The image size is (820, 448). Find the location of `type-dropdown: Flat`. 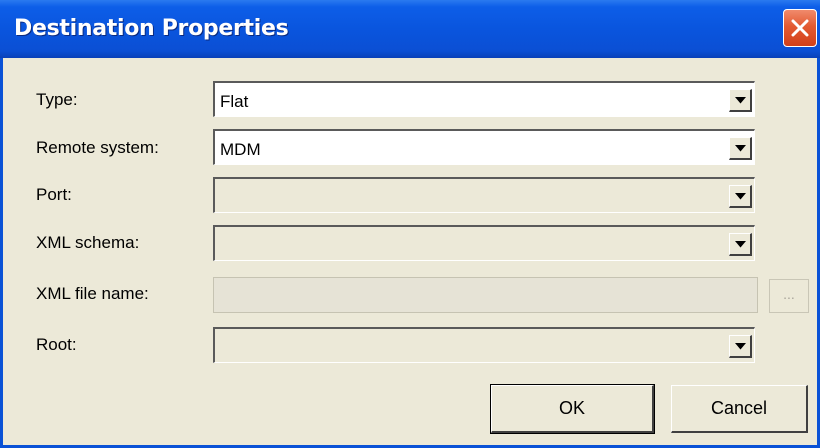

type-dropdown: Flat is located at coordinates (484, 99).